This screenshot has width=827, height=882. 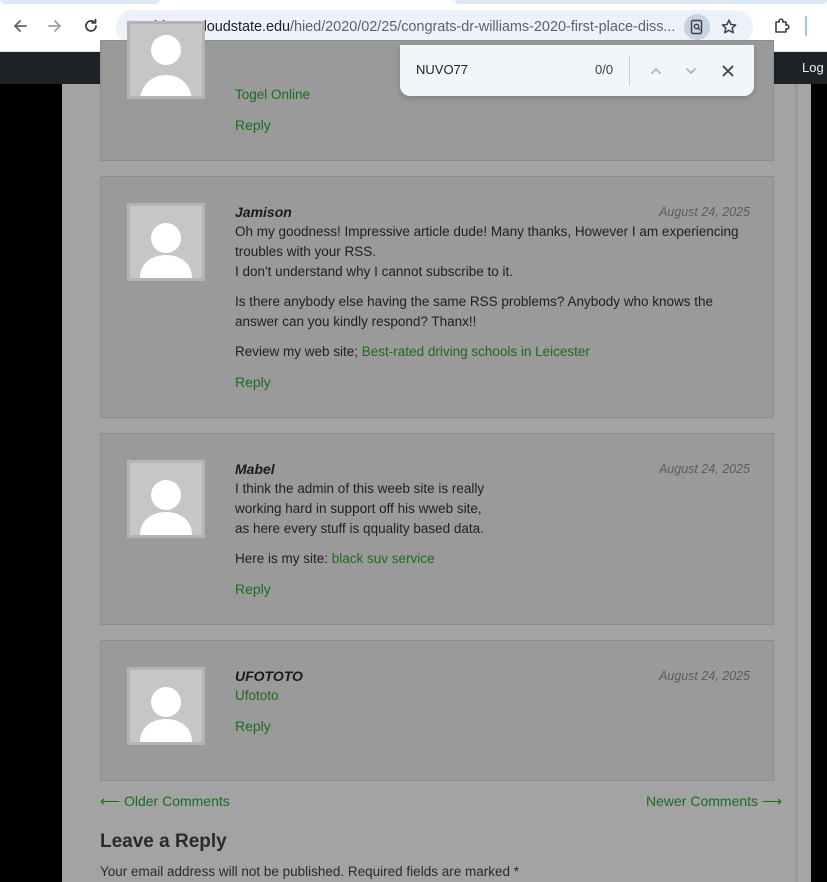 I want to click on comment-text-prefix: Review my web site;, so click(x=298, y=351).